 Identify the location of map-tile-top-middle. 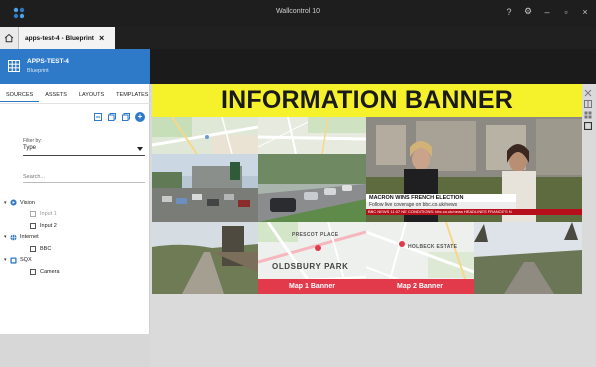
(312, 135).